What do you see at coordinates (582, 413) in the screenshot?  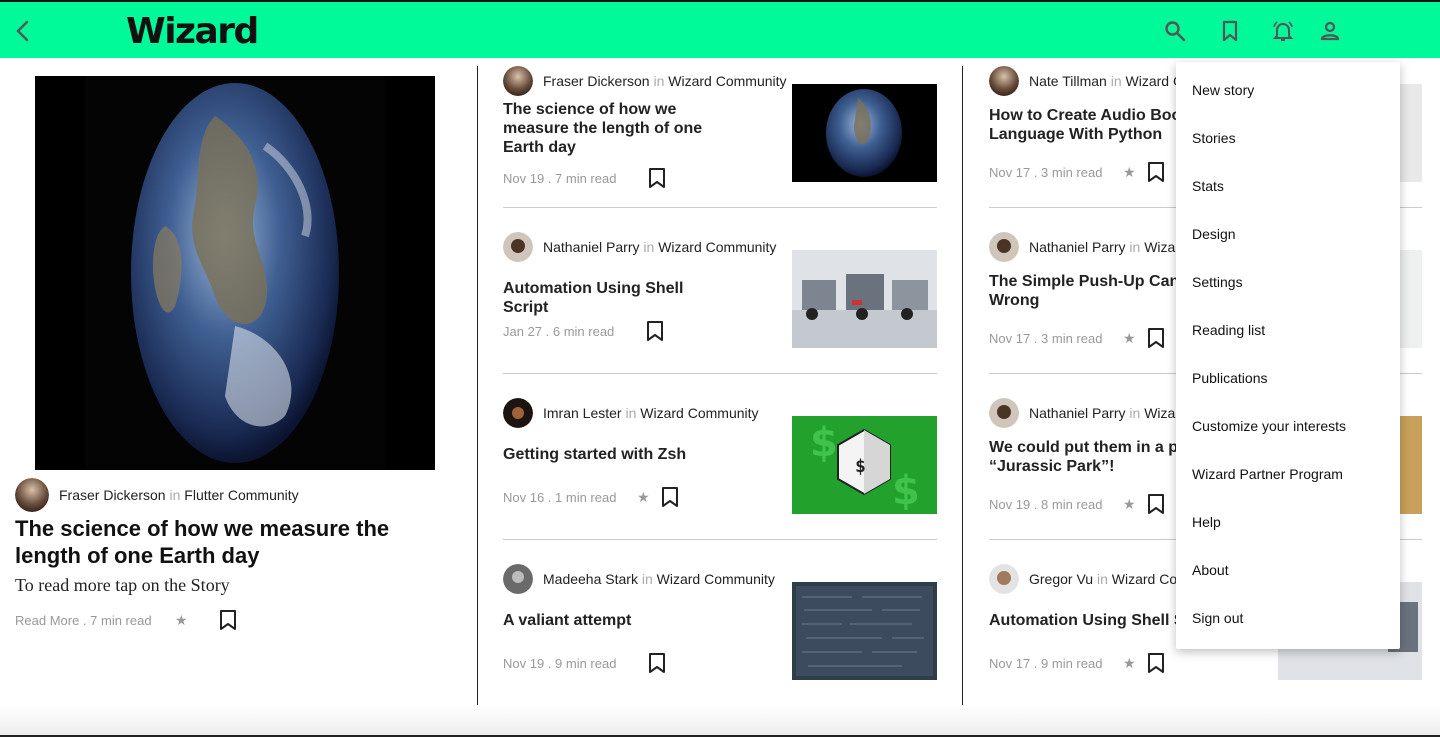 I see `author-name: Imran Lester` at bounding box center [582, 413].